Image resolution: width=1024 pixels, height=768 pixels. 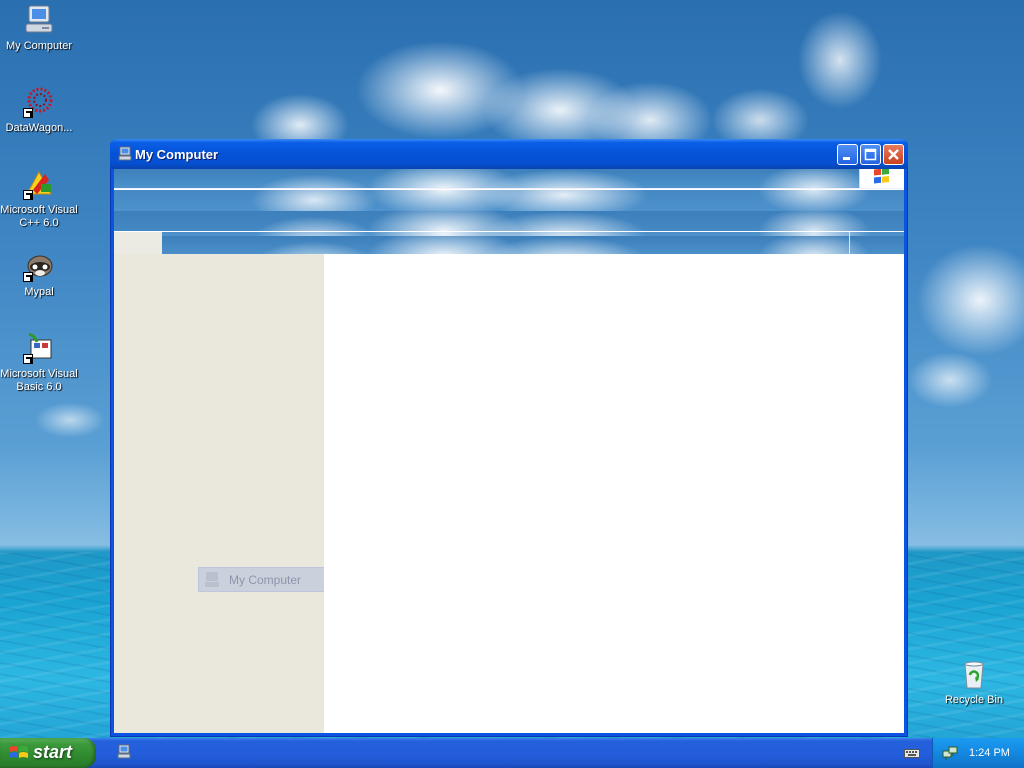 What do you see at coordinates (39, 292) in the screenshot?
I see `desktop-icon-label: Mypal` at bounding box center [39, 292].